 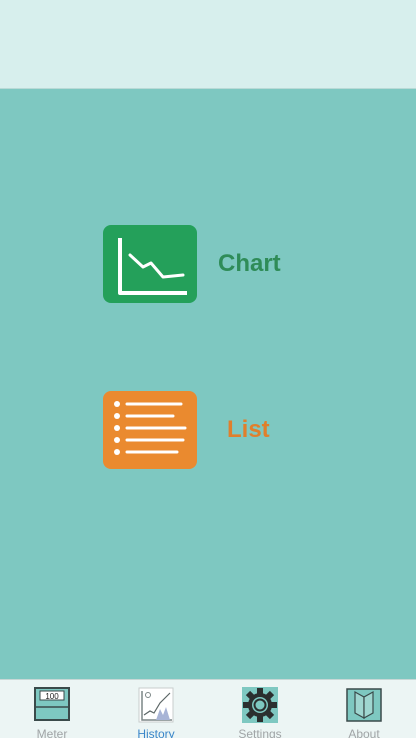 I want to click on tab-meter: 100 Meter, so click(x=52, y=709).